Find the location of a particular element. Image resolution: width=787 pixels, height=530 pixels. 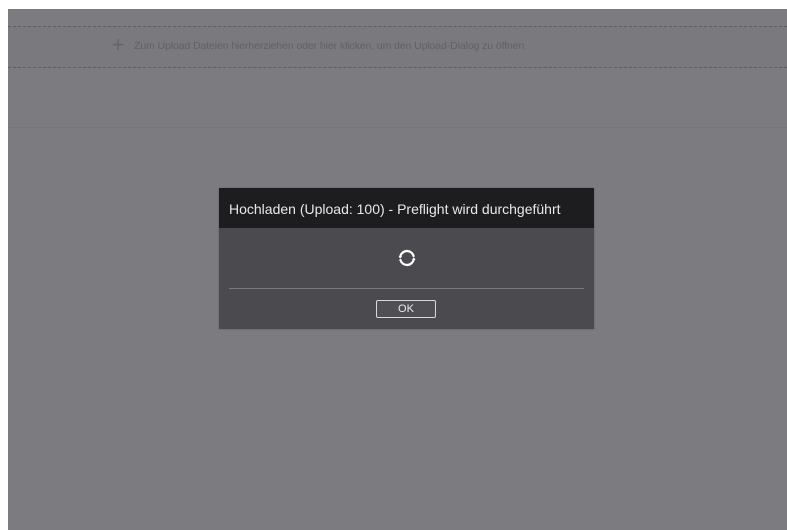

refresh-icon is located at coordinates (407, 258).